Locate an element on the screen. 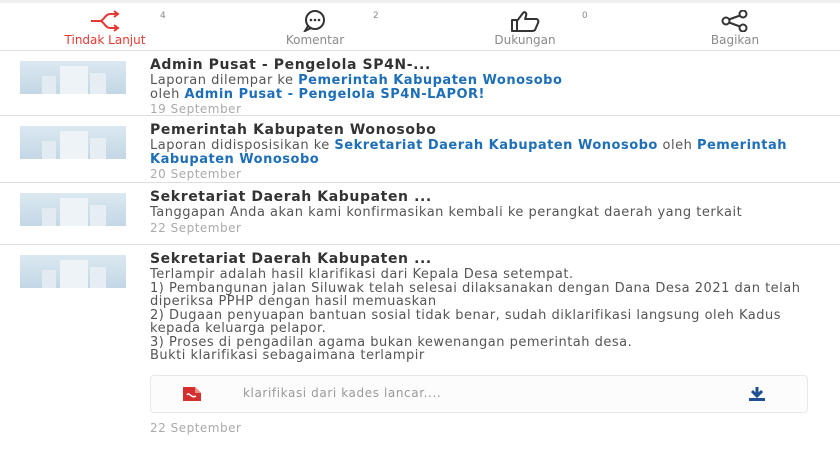 This screenshot has width=840, height=465. comment-label: Komentar is located at coordinates (315, 40).